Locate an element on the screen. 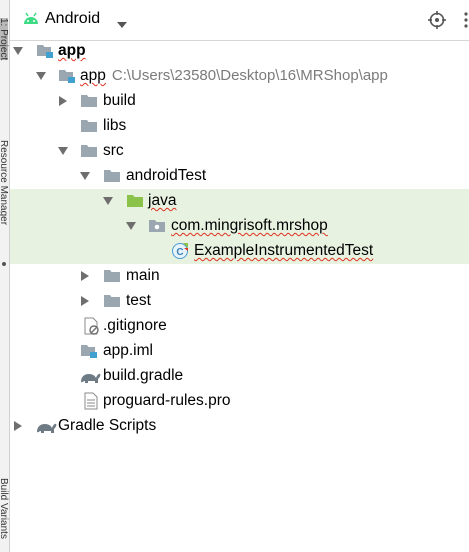  iml-file-icon is located at coordinates (89, 351).